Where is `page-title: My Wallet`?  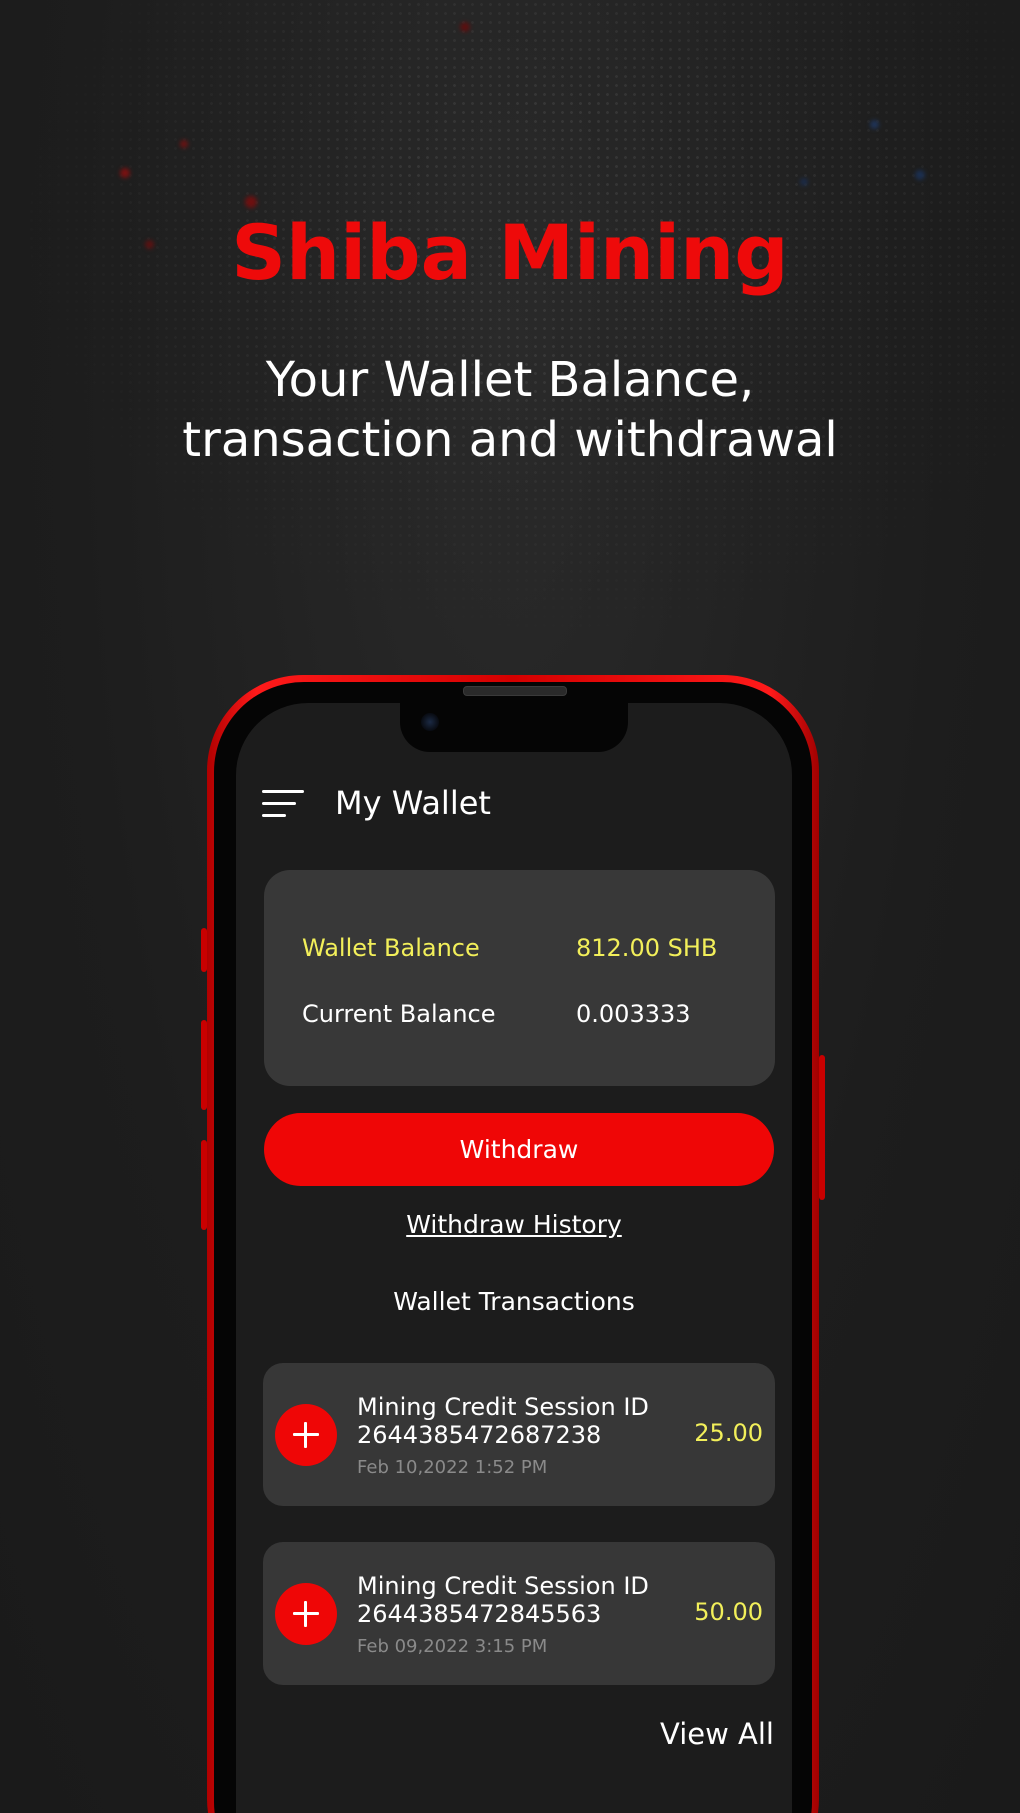
page-title: My Wallet is located at coordinates (413, 803).